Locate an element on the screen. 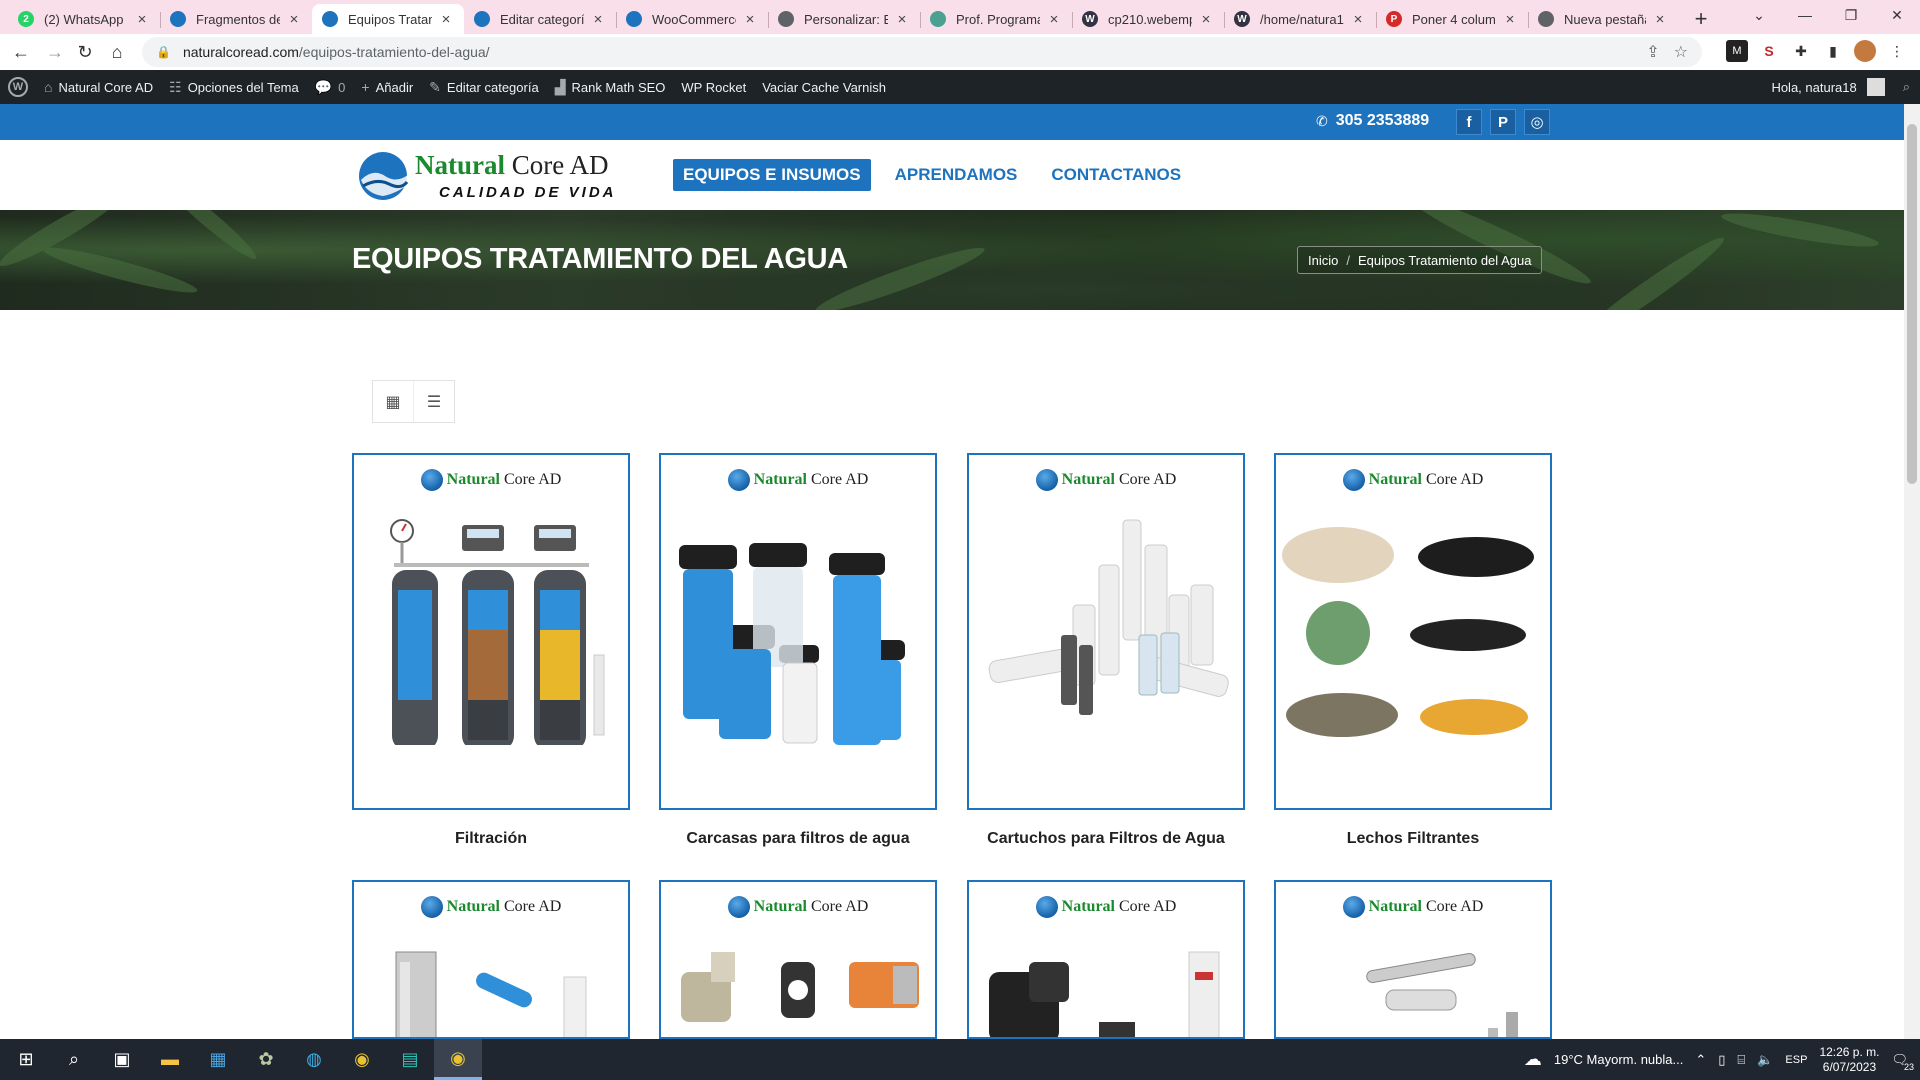 The image size is (1920, 1080). site-logo: Natural Core AD CALIDAD DE VIDA is located at coordinates (495, 175).